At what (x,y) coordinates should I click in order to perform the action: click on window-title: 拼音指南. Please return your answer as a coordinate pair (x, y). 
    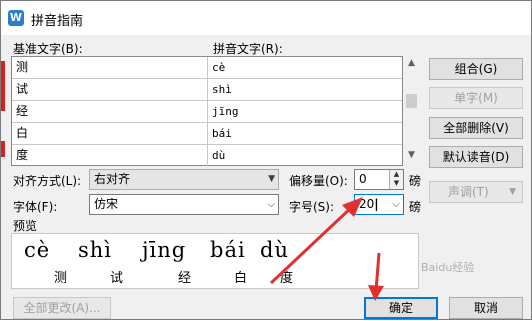
    Looking at the image, I should click on (57, 21).